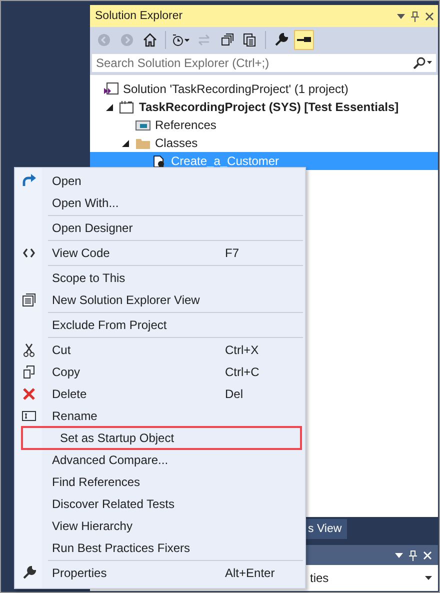 This screenshot has width=440, height=593. What do you see at coordinates (160, 573) in the screenshot?
I see `menu-item: Properties Alt+Enter` at bounding box center [160, 573].